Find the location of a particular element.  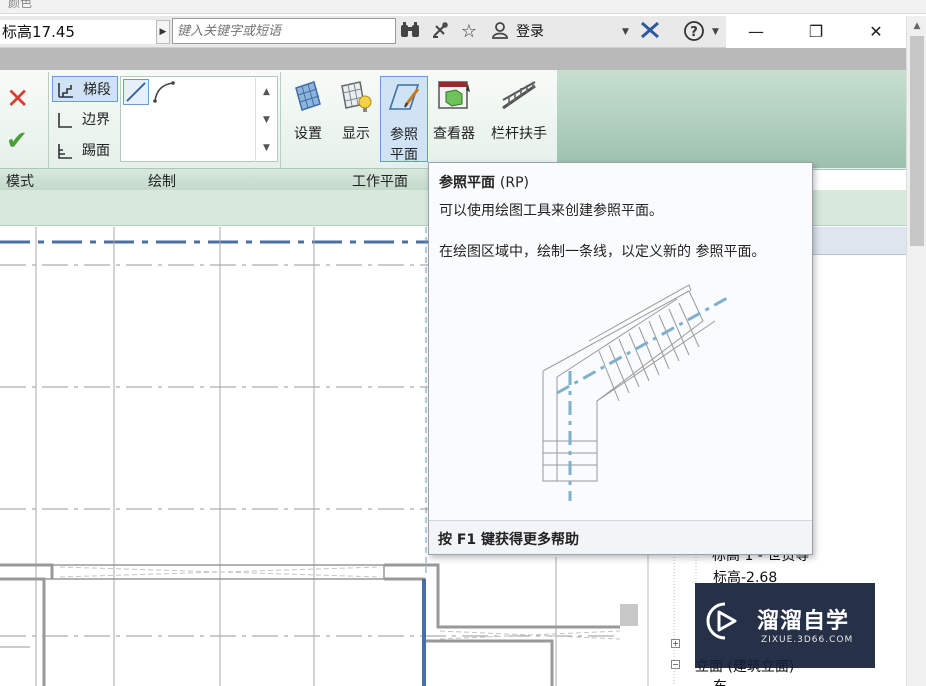

boundary-icon is located at coordinates (65, 120).